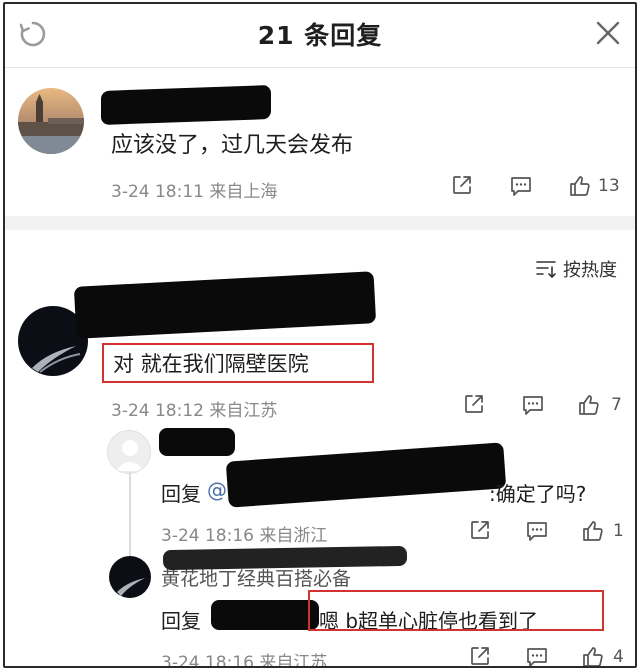 This screenshot has width=640, height=671. What do you see at coordinates (618, 531) in the screenshot?
I see `like-count: 1` at bounding box center [618, 531].